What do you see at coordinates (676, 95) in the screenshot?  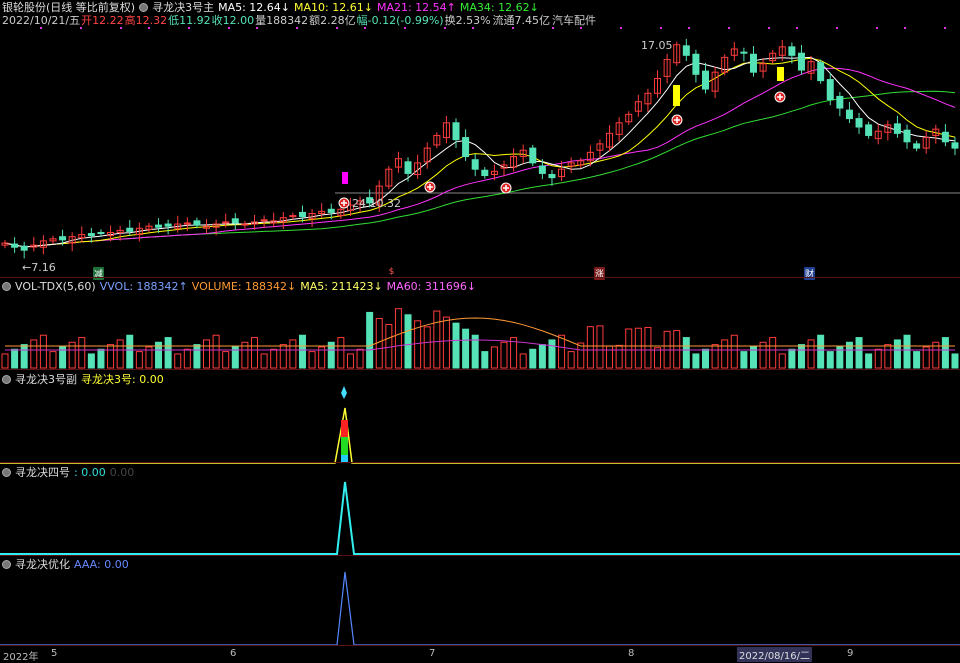 I see `highlight-candle` at bounding box center [676, 95].